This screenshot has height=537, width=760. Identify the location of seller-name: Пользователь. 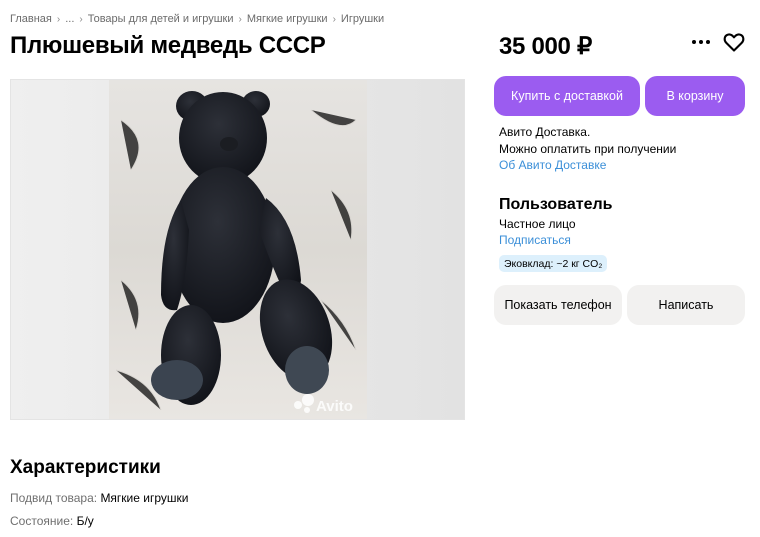
(555, 205).